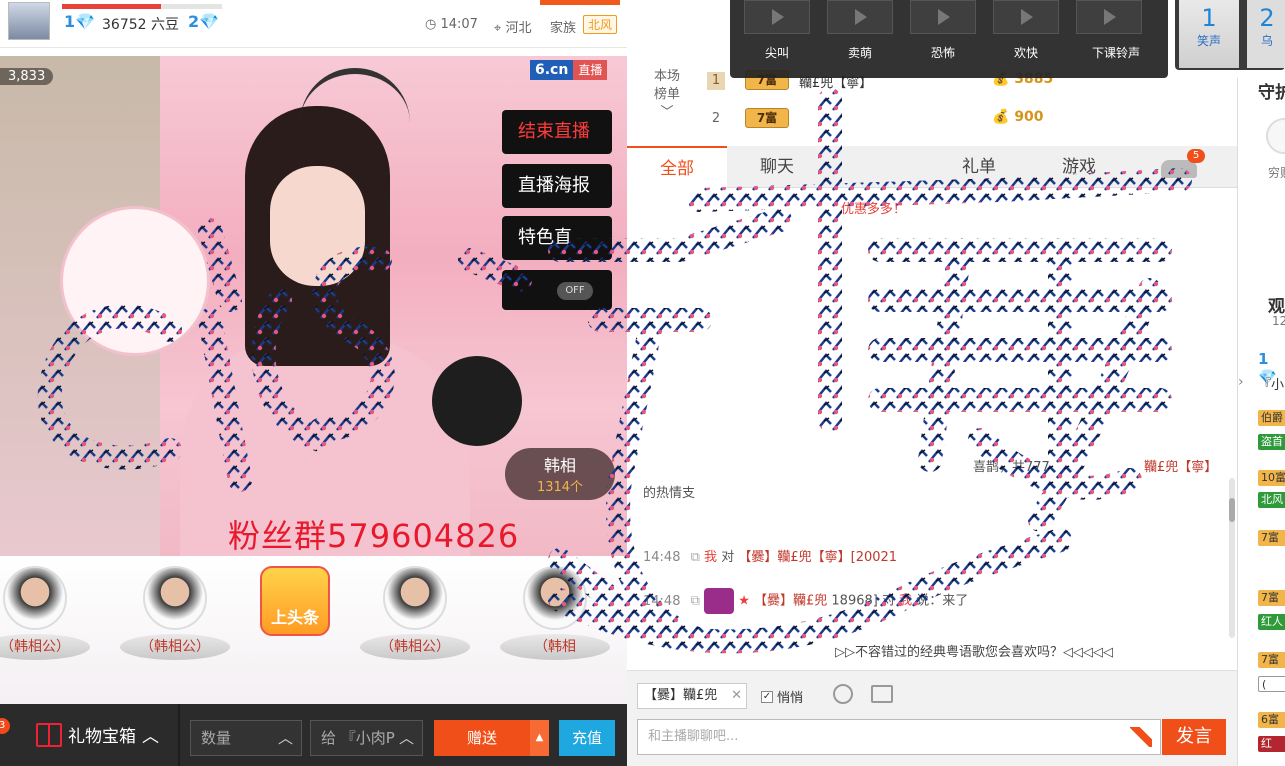  I want to click on guard-name: （韩相公）, so click(175, 647).